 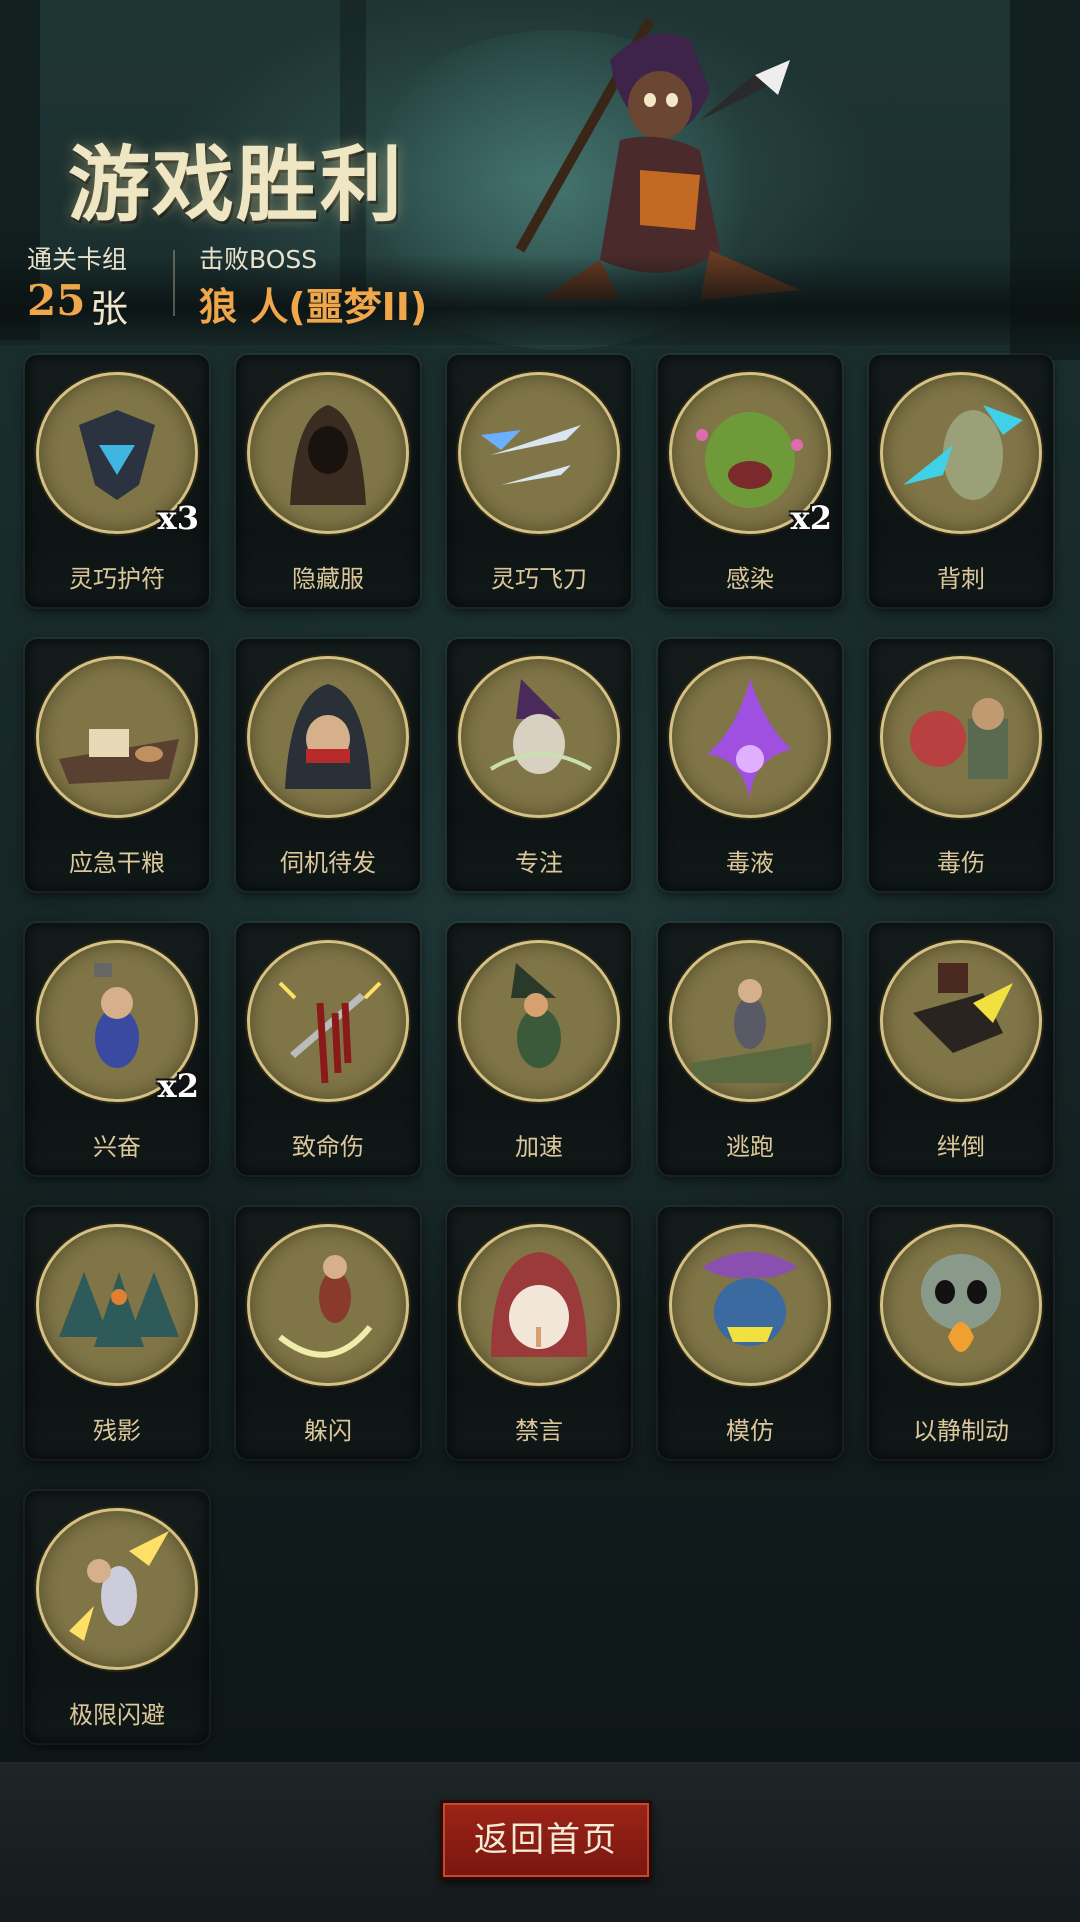 I want to click on skill-card: 以静制动, so click(x=961, y=1333).